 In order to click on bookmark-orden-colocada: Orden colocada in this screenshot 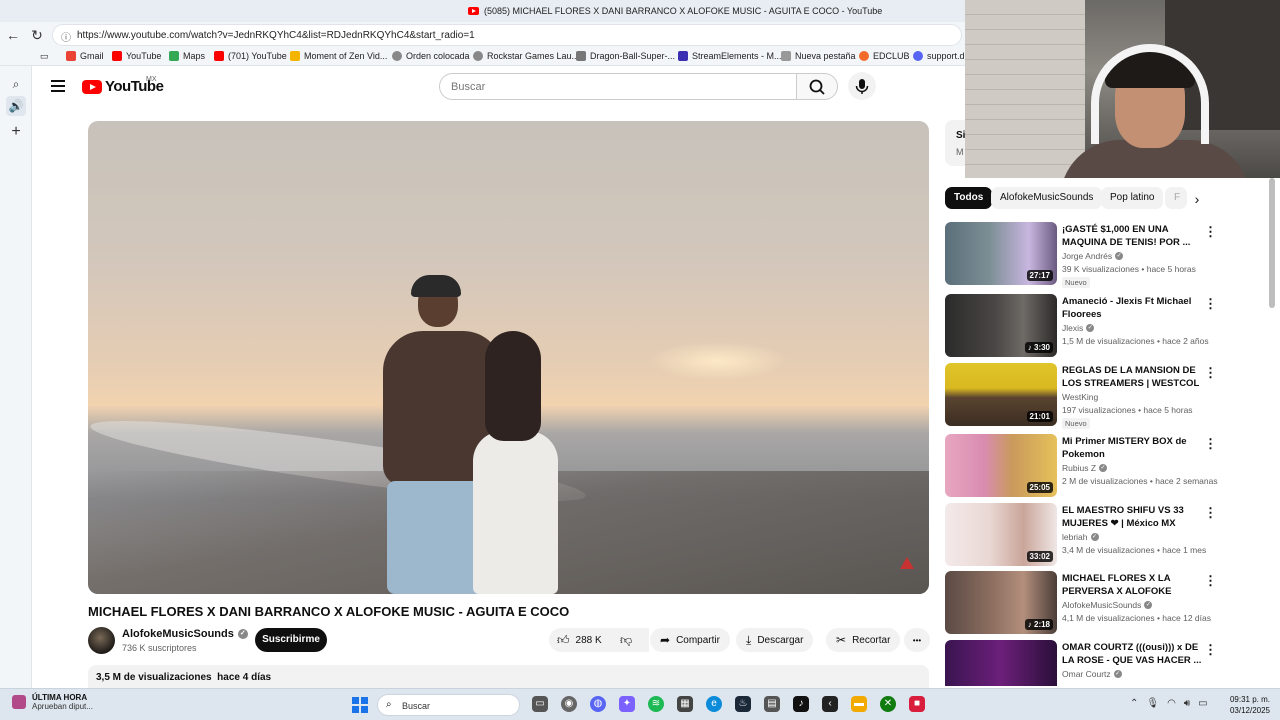, I will do `click(431, 56)`.